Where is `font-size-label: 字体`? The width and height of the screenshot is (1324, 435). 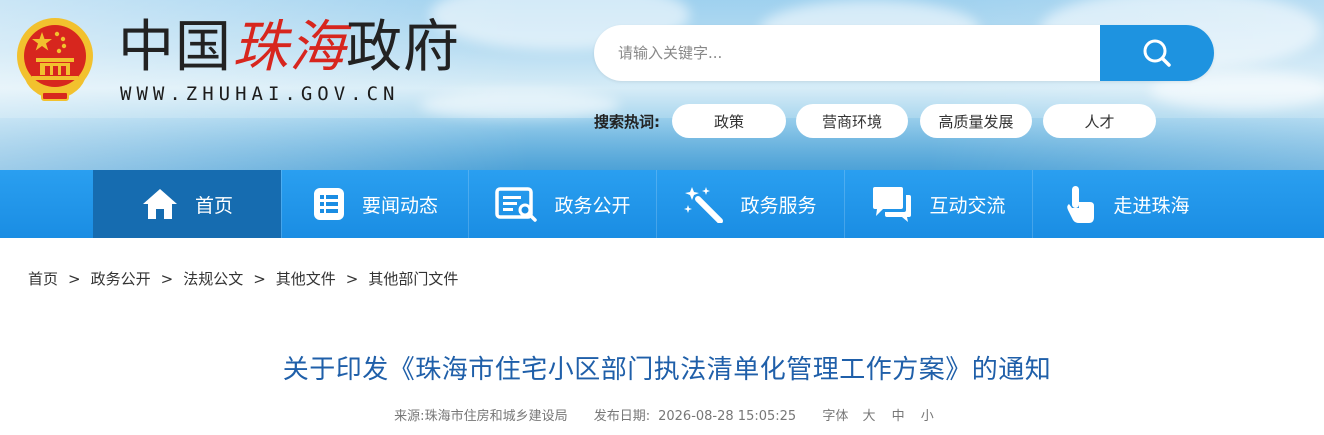 font-size-label: 字体 is located at coordinates (835, 416).